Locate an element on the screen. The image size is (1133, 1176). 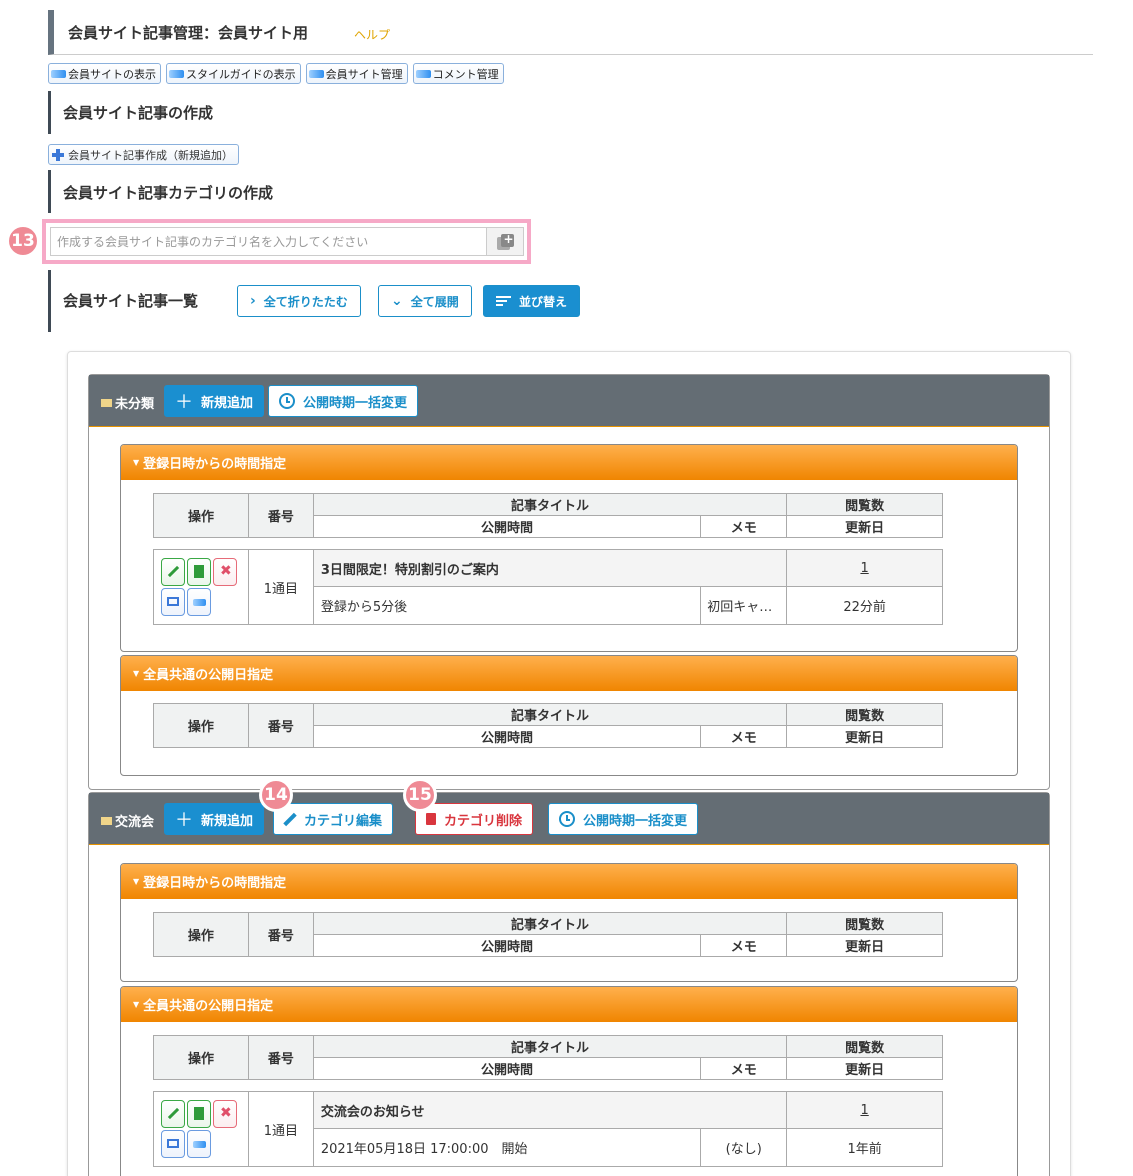
add-category-button is located at coordinates (505, 241).